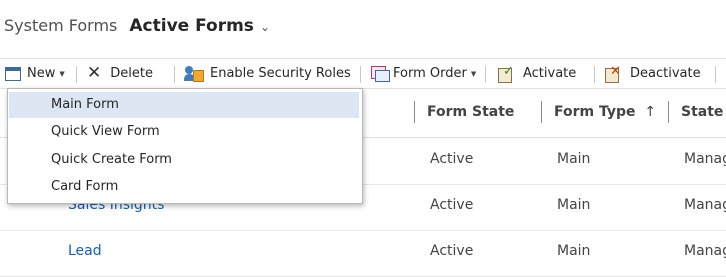 The width and height of the screenshot is (726, 277). I want to click on delete-button: ✕ Delete, so click(120, 73).